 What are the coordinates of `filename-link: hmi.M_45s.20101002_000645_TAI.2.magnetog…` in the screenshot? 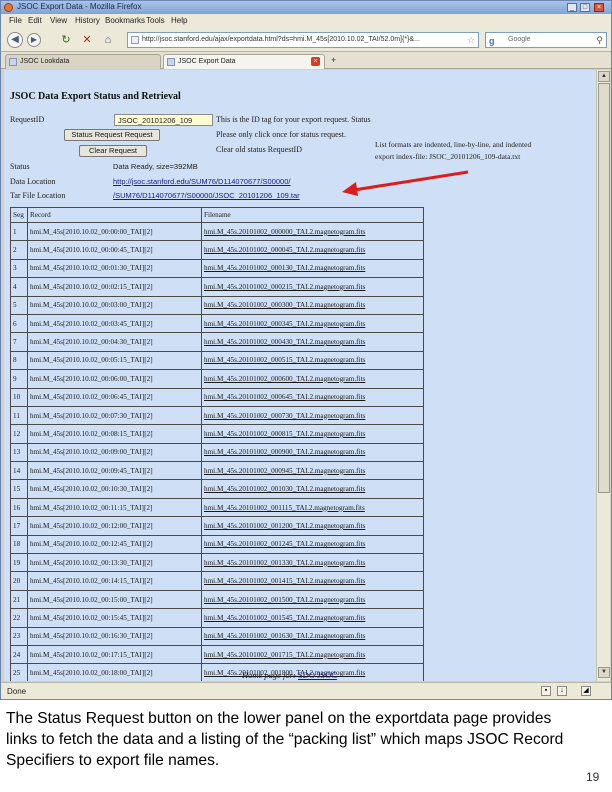 It's located at (312, 397).